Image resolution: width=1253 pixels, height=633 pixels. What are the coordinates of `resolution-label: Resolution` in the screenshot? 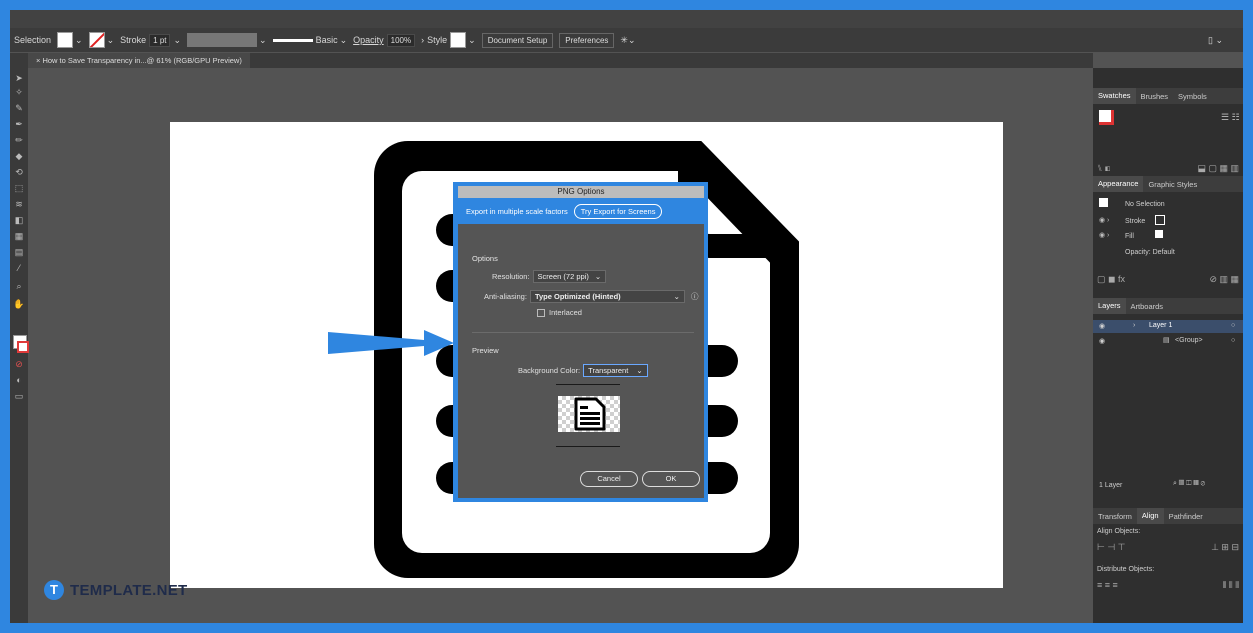 It's located at (510, 276).